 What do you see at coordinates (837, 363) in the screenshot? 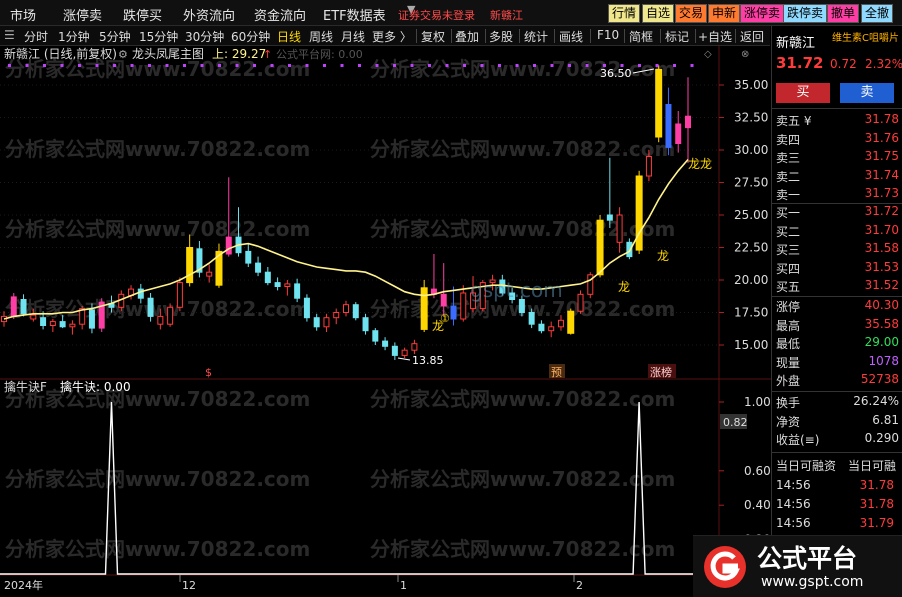
I see `stat-row: 现量 1078` at bounding box center [837, 363].